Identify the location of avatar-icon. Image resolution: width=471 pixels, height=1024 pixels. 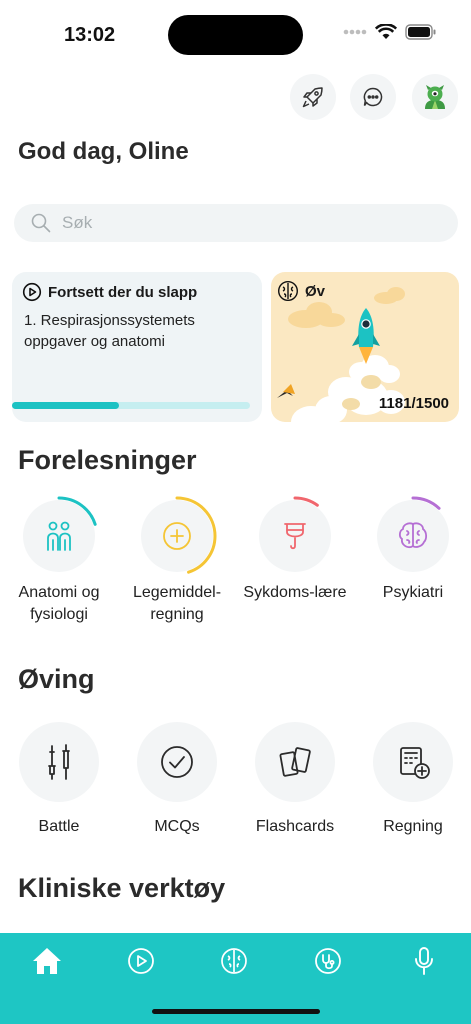
(435, 97).